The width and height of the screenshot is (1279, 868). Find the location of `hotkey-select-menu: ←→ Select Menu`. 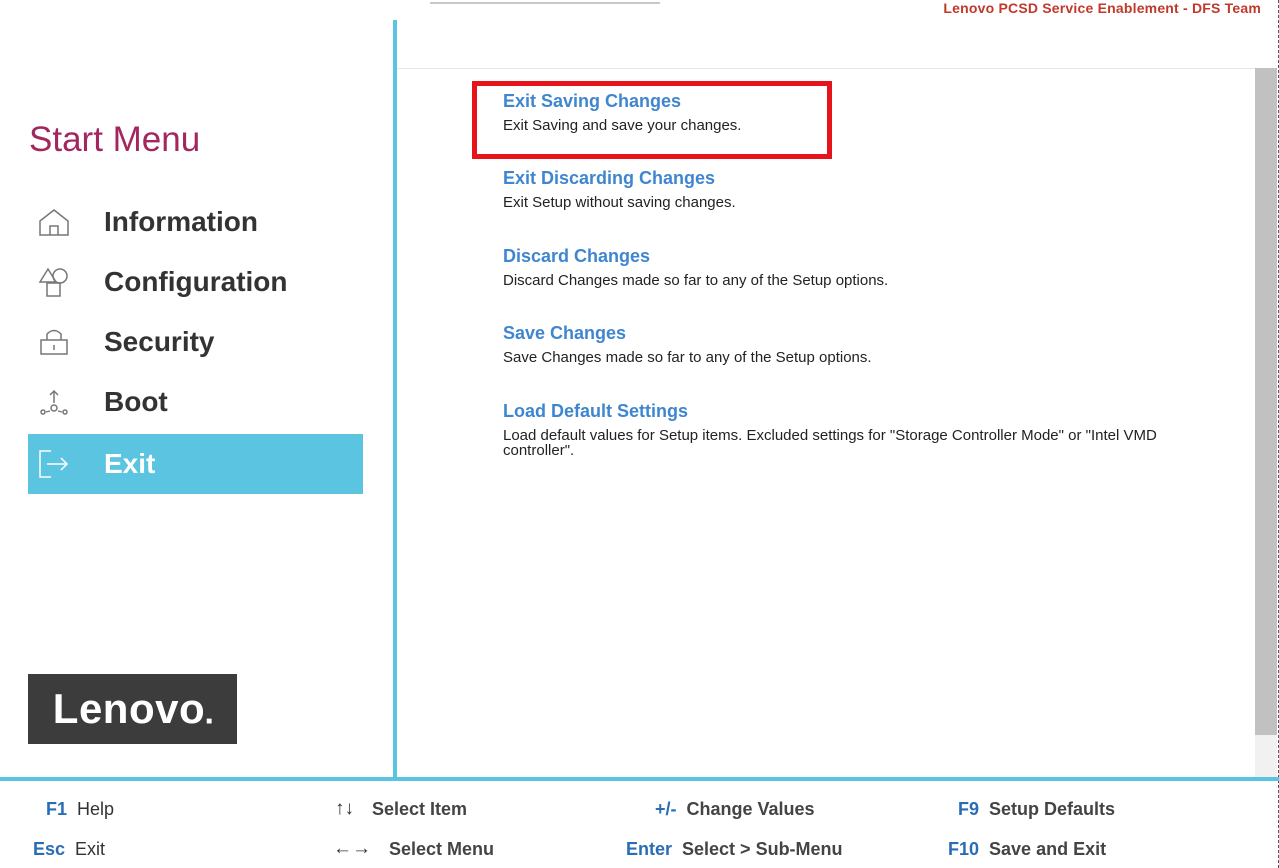

hotkey-select-menu: ←→ Select Menu is located at coordinates (413, 849).